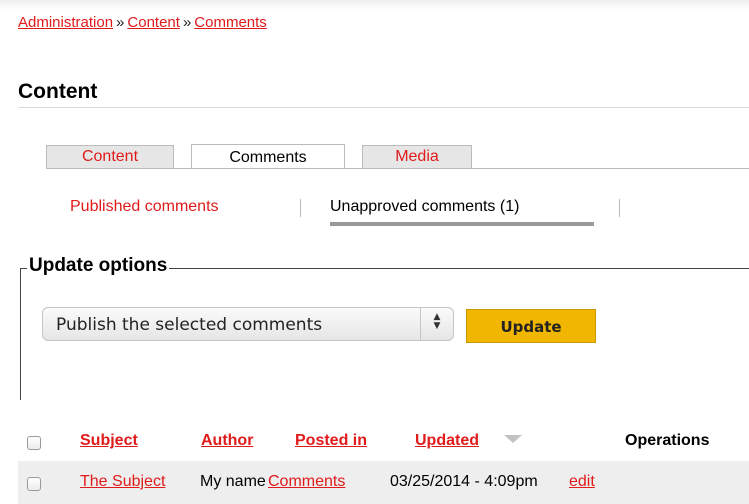 This screenshot has width=749, height=504. Describe the element at coordinates (424, 207) in the screenshot. I see `subtab-unapproved-comments: Unapproved comments (1)` at that location.